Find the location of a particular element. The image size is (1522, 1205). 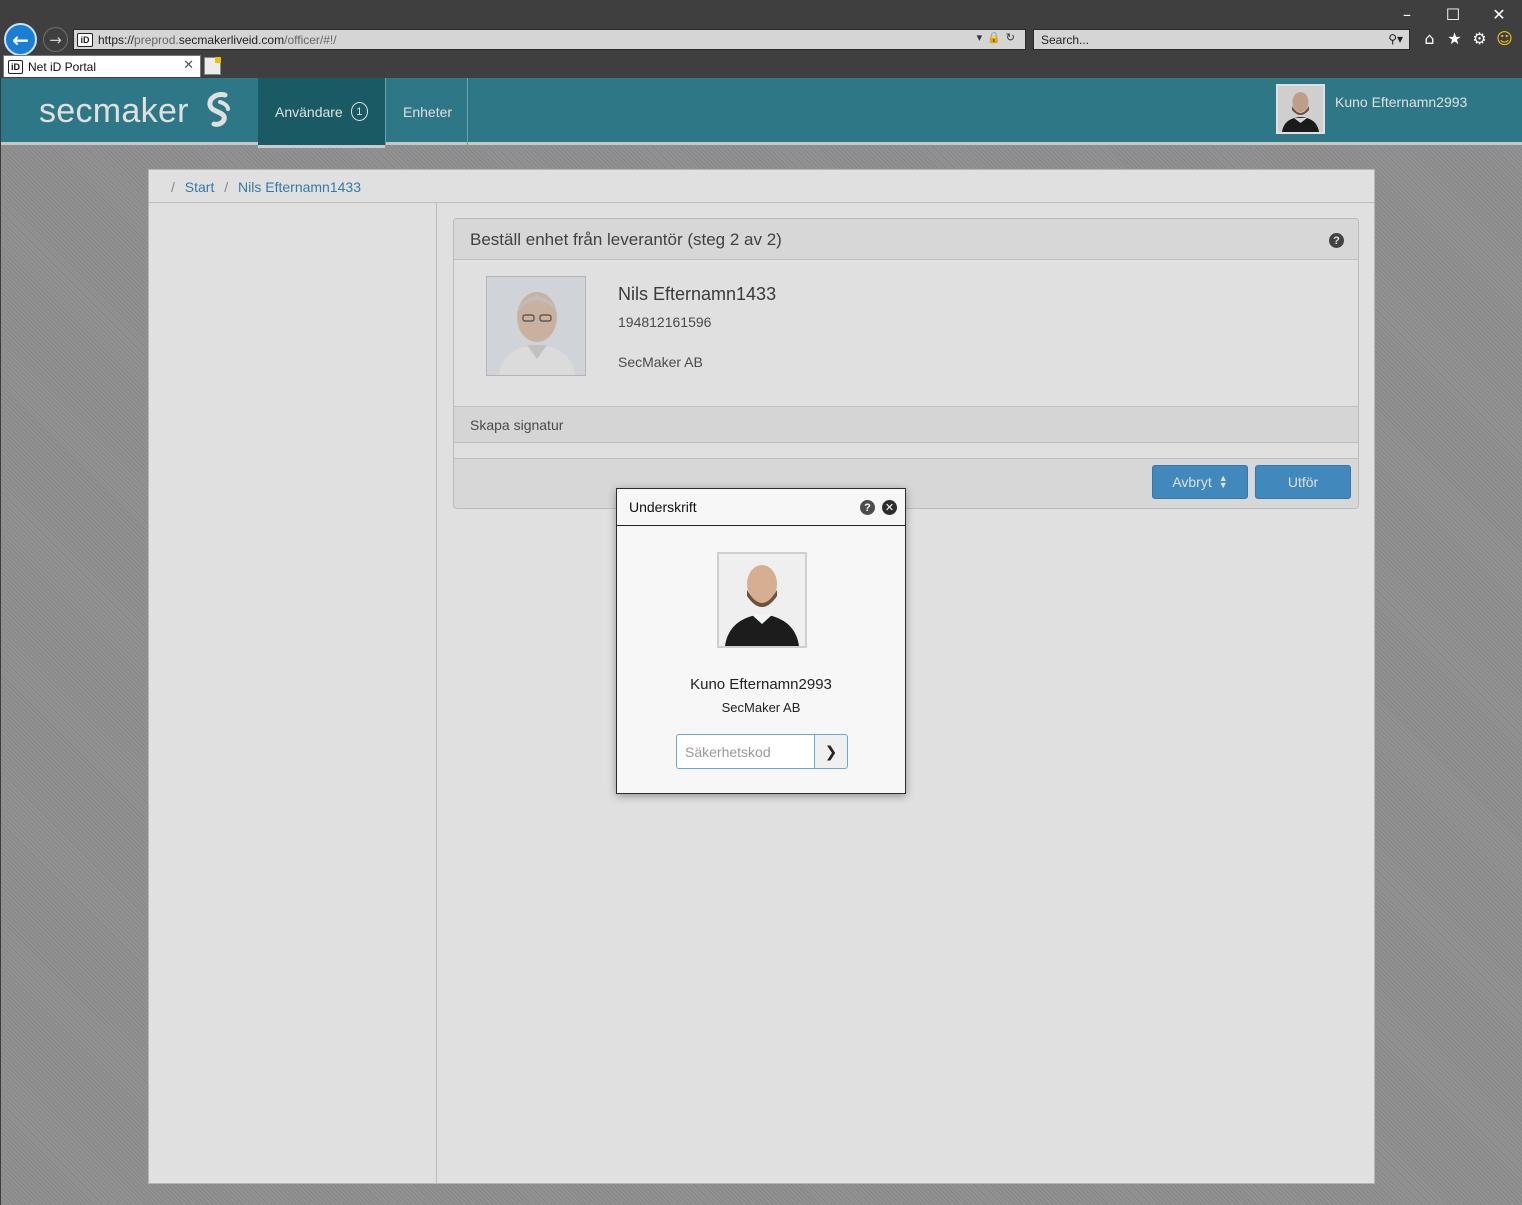

url-prefix: https:// is located at coordinates (116, 39).